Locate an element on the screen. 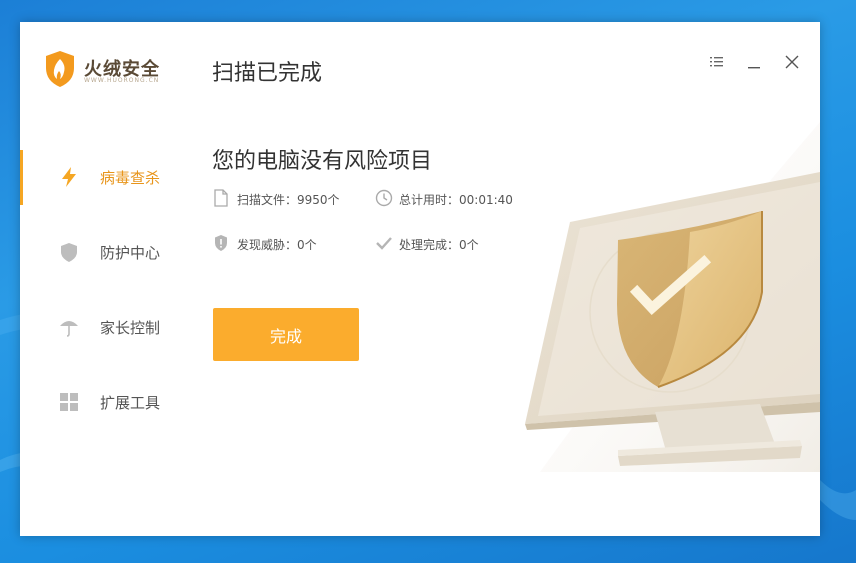 This screenshot has width=856, height=563. shield-alert-icon is located at coordinates (221, 243).